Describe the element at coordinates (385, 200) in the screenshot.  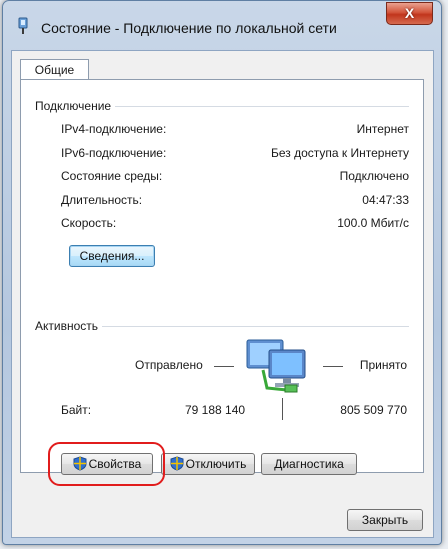
I see `duration-value: 04:47:33` at that location.